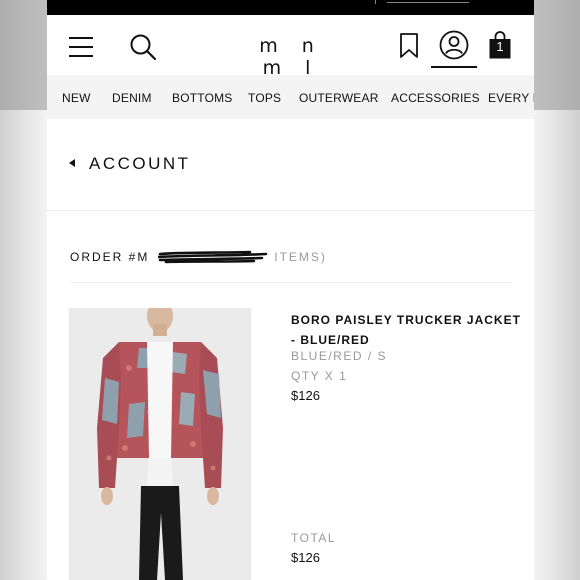 This screenshot has width=580, height=580. I want to click on site-header: m n m l 1, so click(290, 47).